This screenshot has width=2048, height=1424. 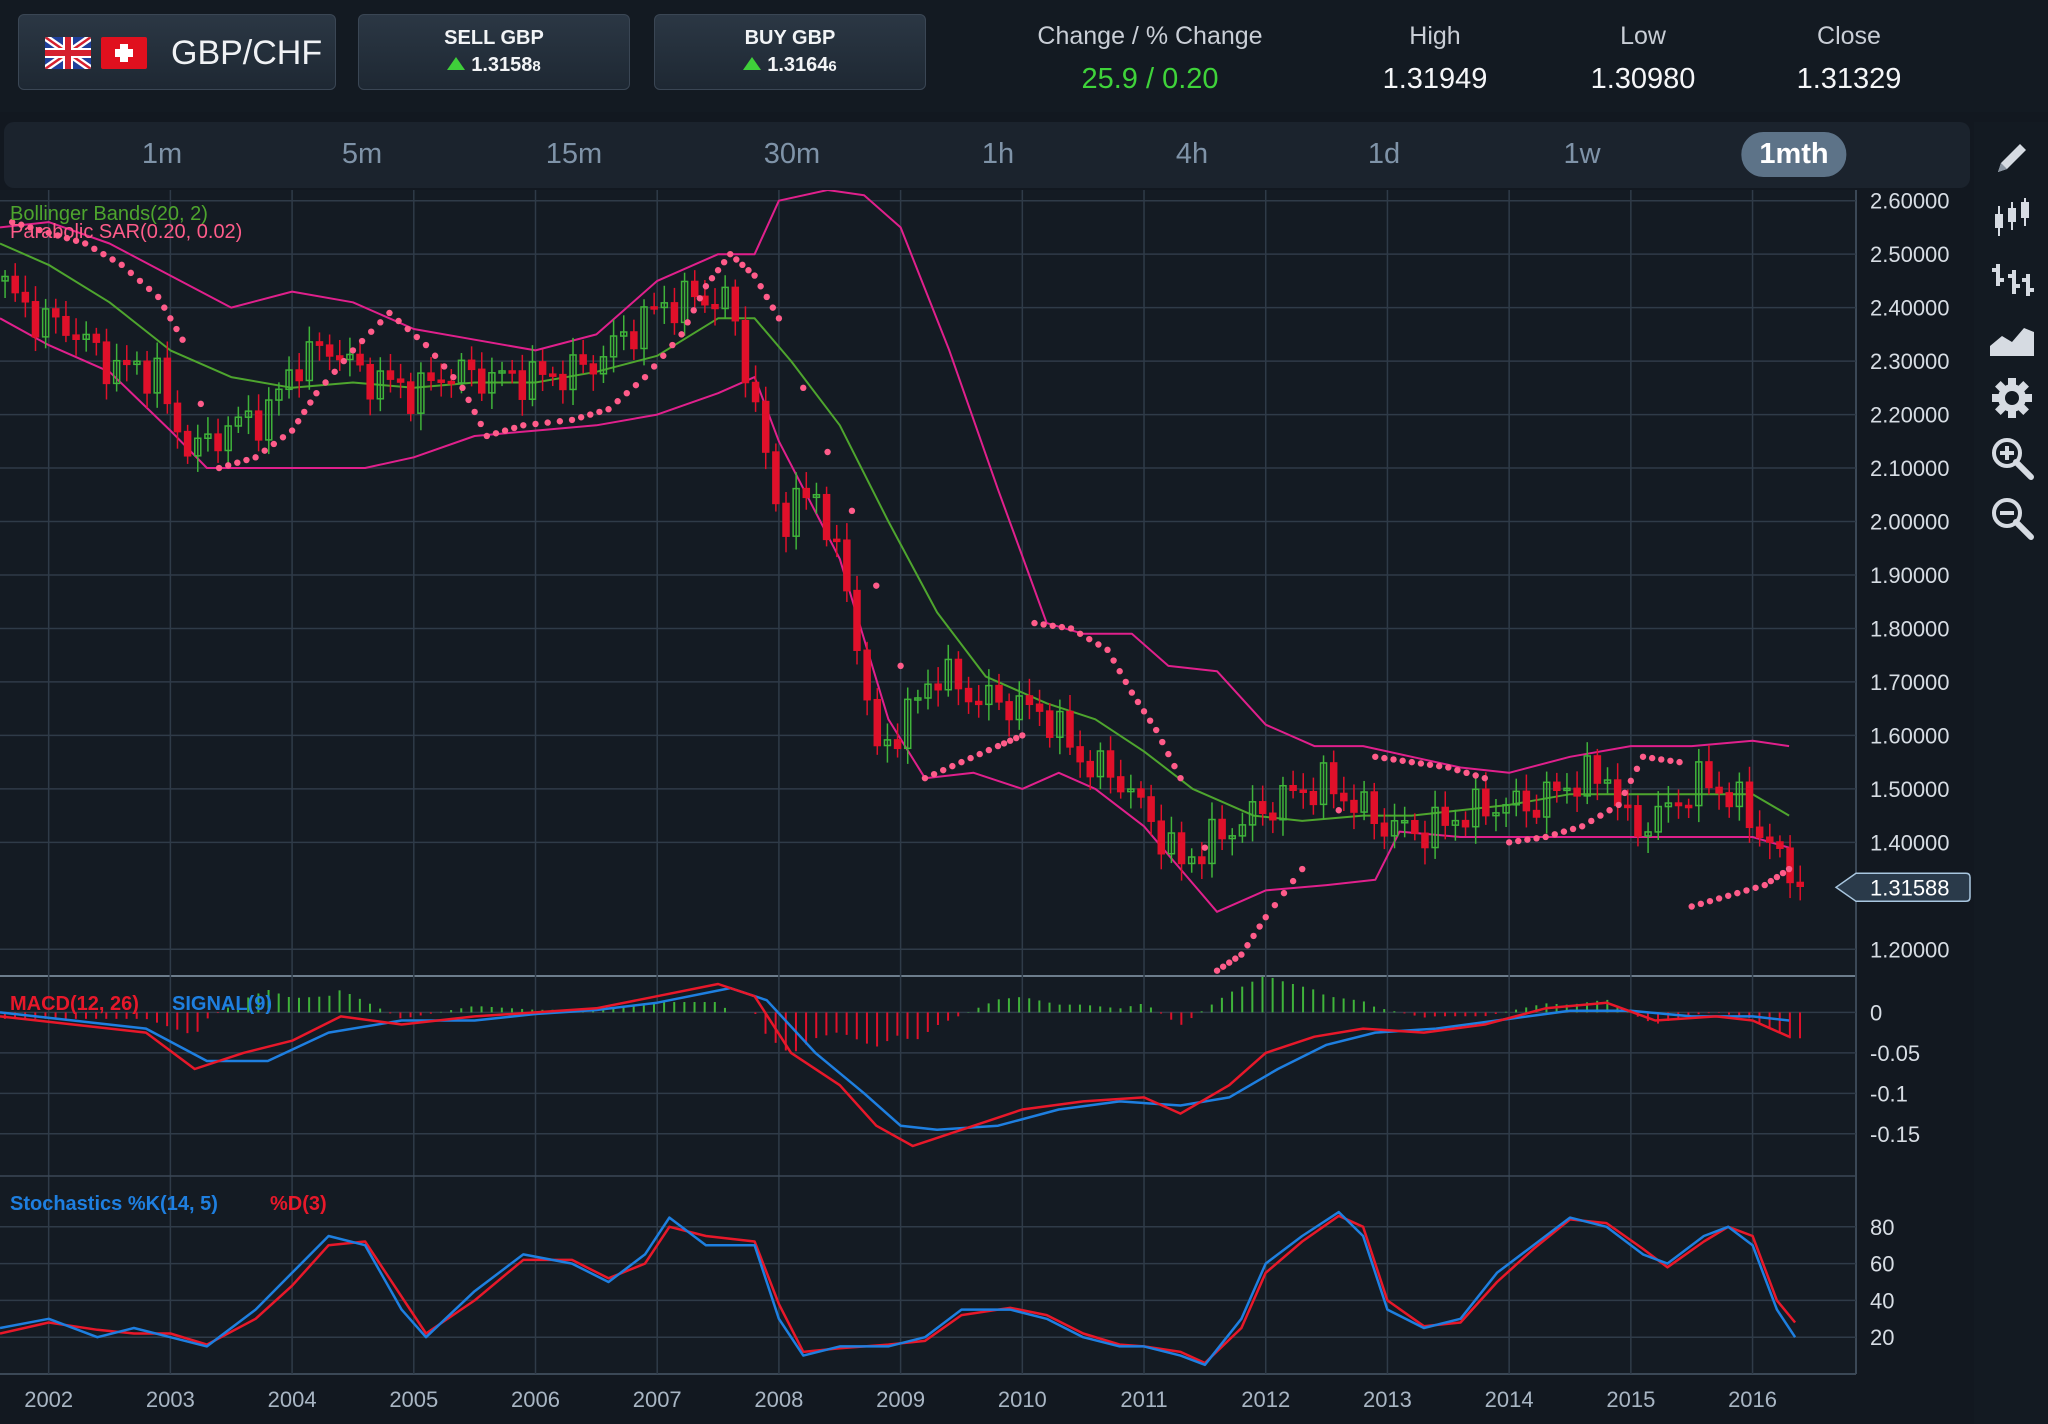 What do you see at coordinates (1630, 1399) in the screenshot?
I see `x-tick-label: 2015` at bounding box center [1630, 1399].